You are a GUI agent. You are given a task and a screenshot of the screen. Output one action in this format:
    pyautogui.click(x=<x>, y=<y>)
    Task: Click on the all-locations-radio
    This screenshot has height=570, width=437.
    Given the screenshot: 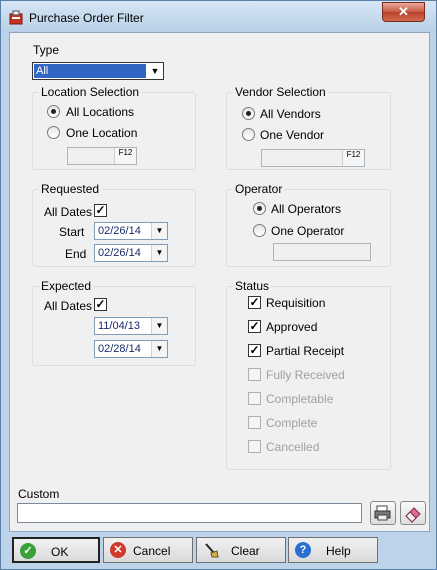 What is the action you would take?
    pyautogui.click(x=53, y=111)
    